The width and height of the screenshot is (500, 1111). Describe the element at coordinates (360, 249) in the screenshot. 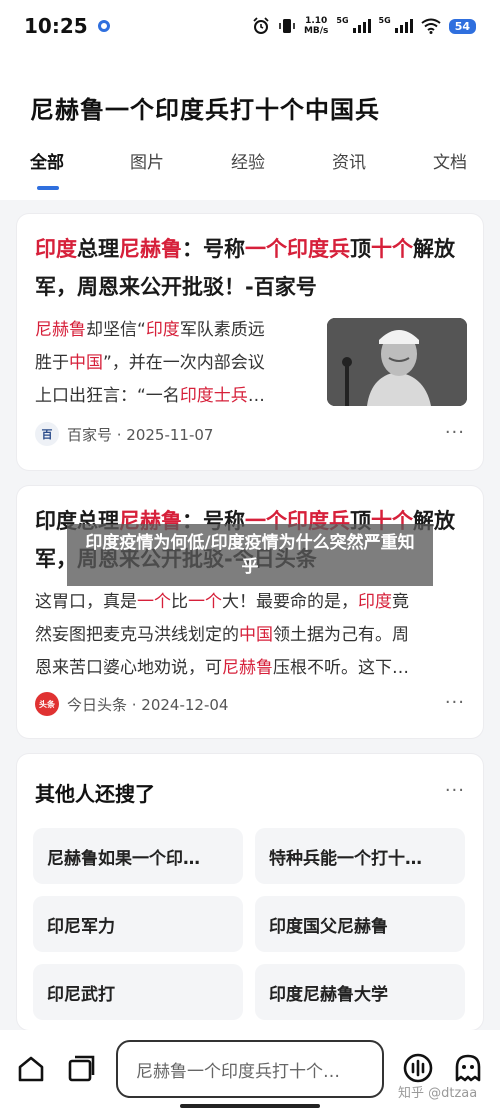

I see `text-segment: 顶` at that location.